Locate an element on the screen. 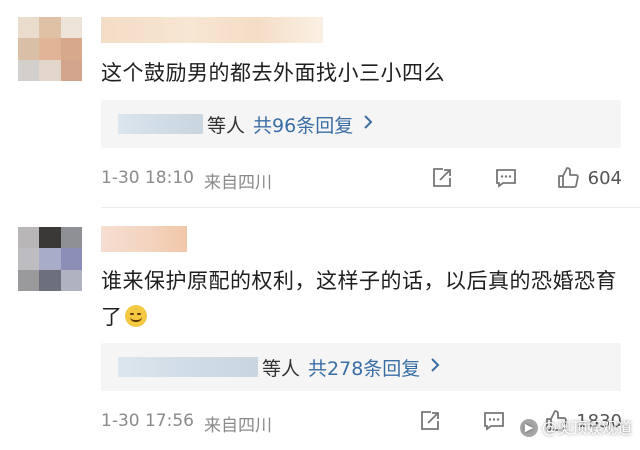 This screenshot has width=640, height=450. comment-time: 1-30 18:10 is located at coordinates (147, 178).